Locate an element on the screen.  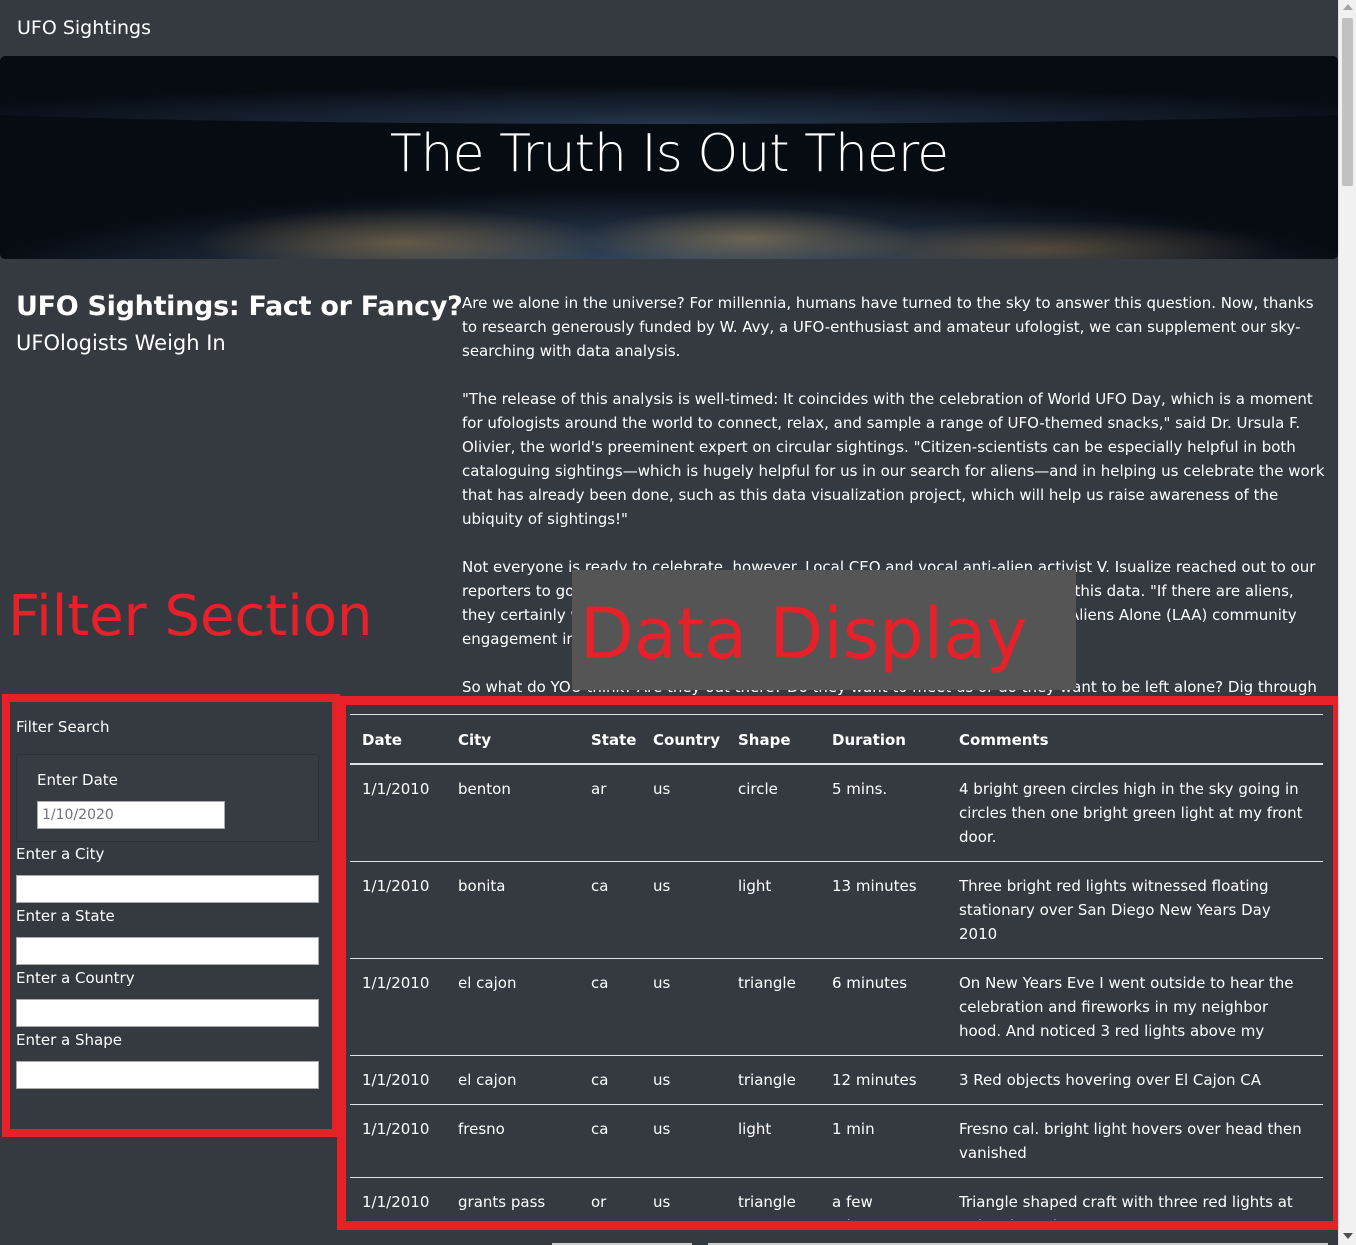
earth-atmosphere-glow is located at coordinates (669, 104).